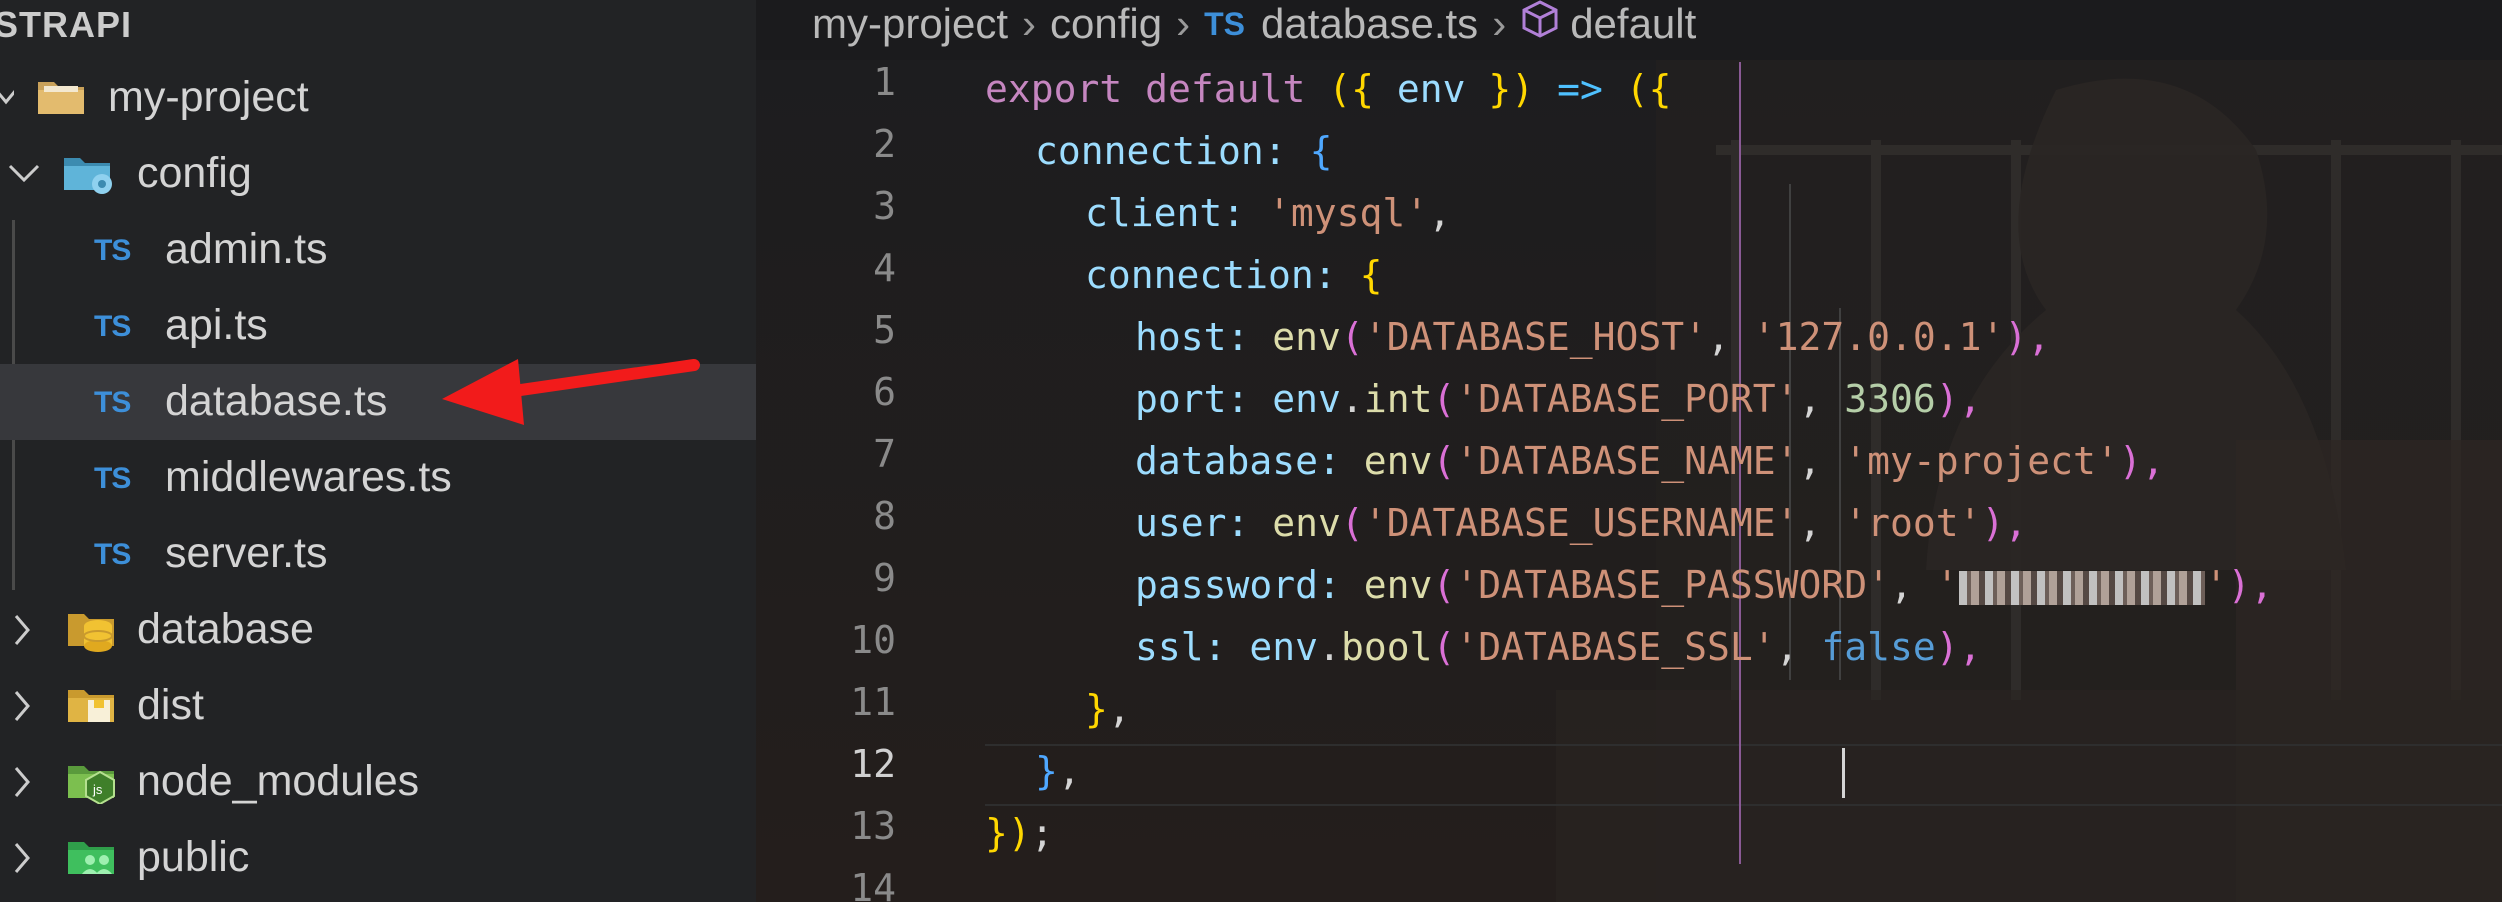  What do you see at coordinates (66, 24) in the screenshot?
I see `explorer-title: STRAPI` at bounding box center [66, 24].